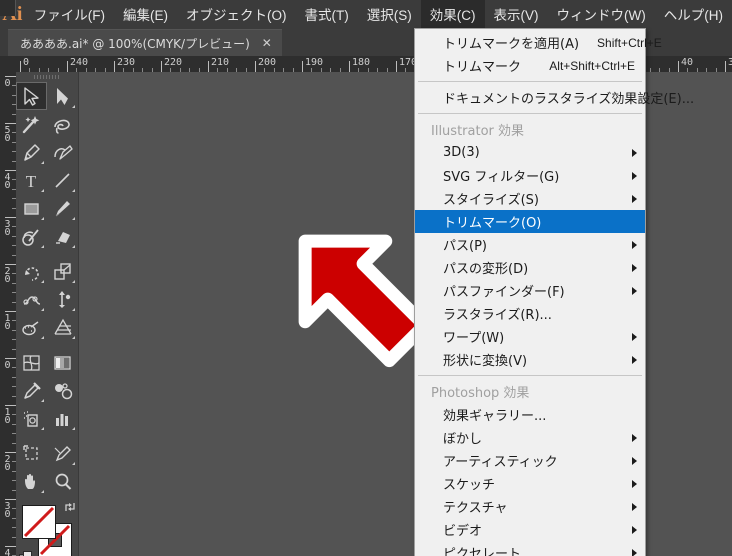  What do you see at coordinates (62, 208) in the screenshot?
I see `paintbrush-tool` at bounding box center [62, 208].